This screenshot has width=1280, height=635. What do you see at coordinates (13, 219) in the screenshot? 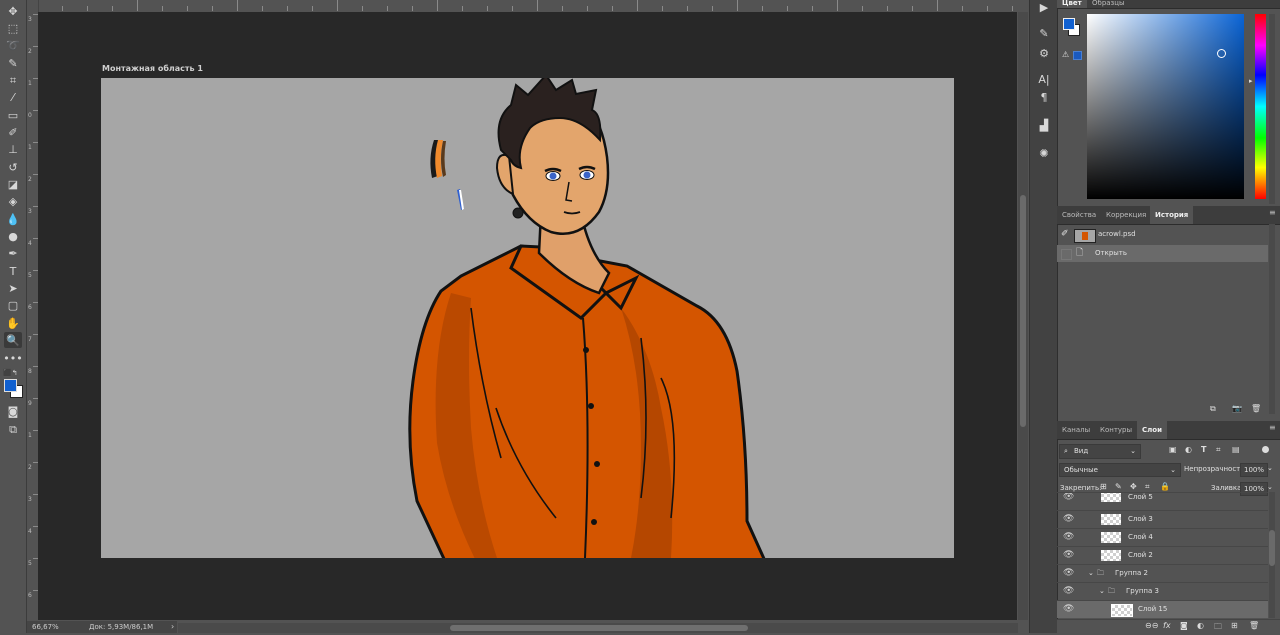
I see `blur-tool-icon: 💧` at bounding box center [13, 219].